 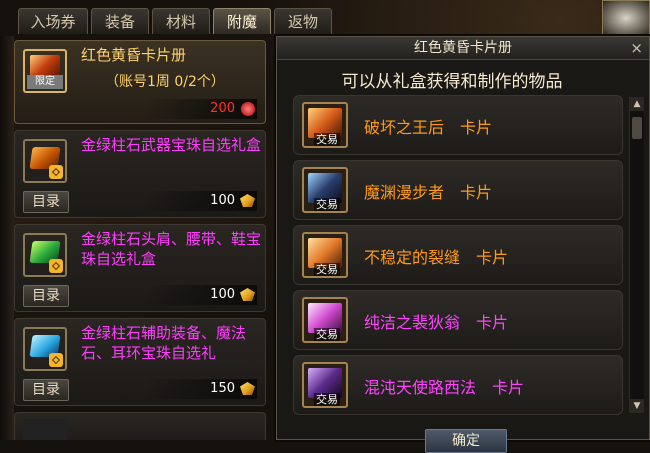 What do you see at coordinates (626, 18) in the screenshot?
I see `character-portrait` at bounding box center [626, 18].